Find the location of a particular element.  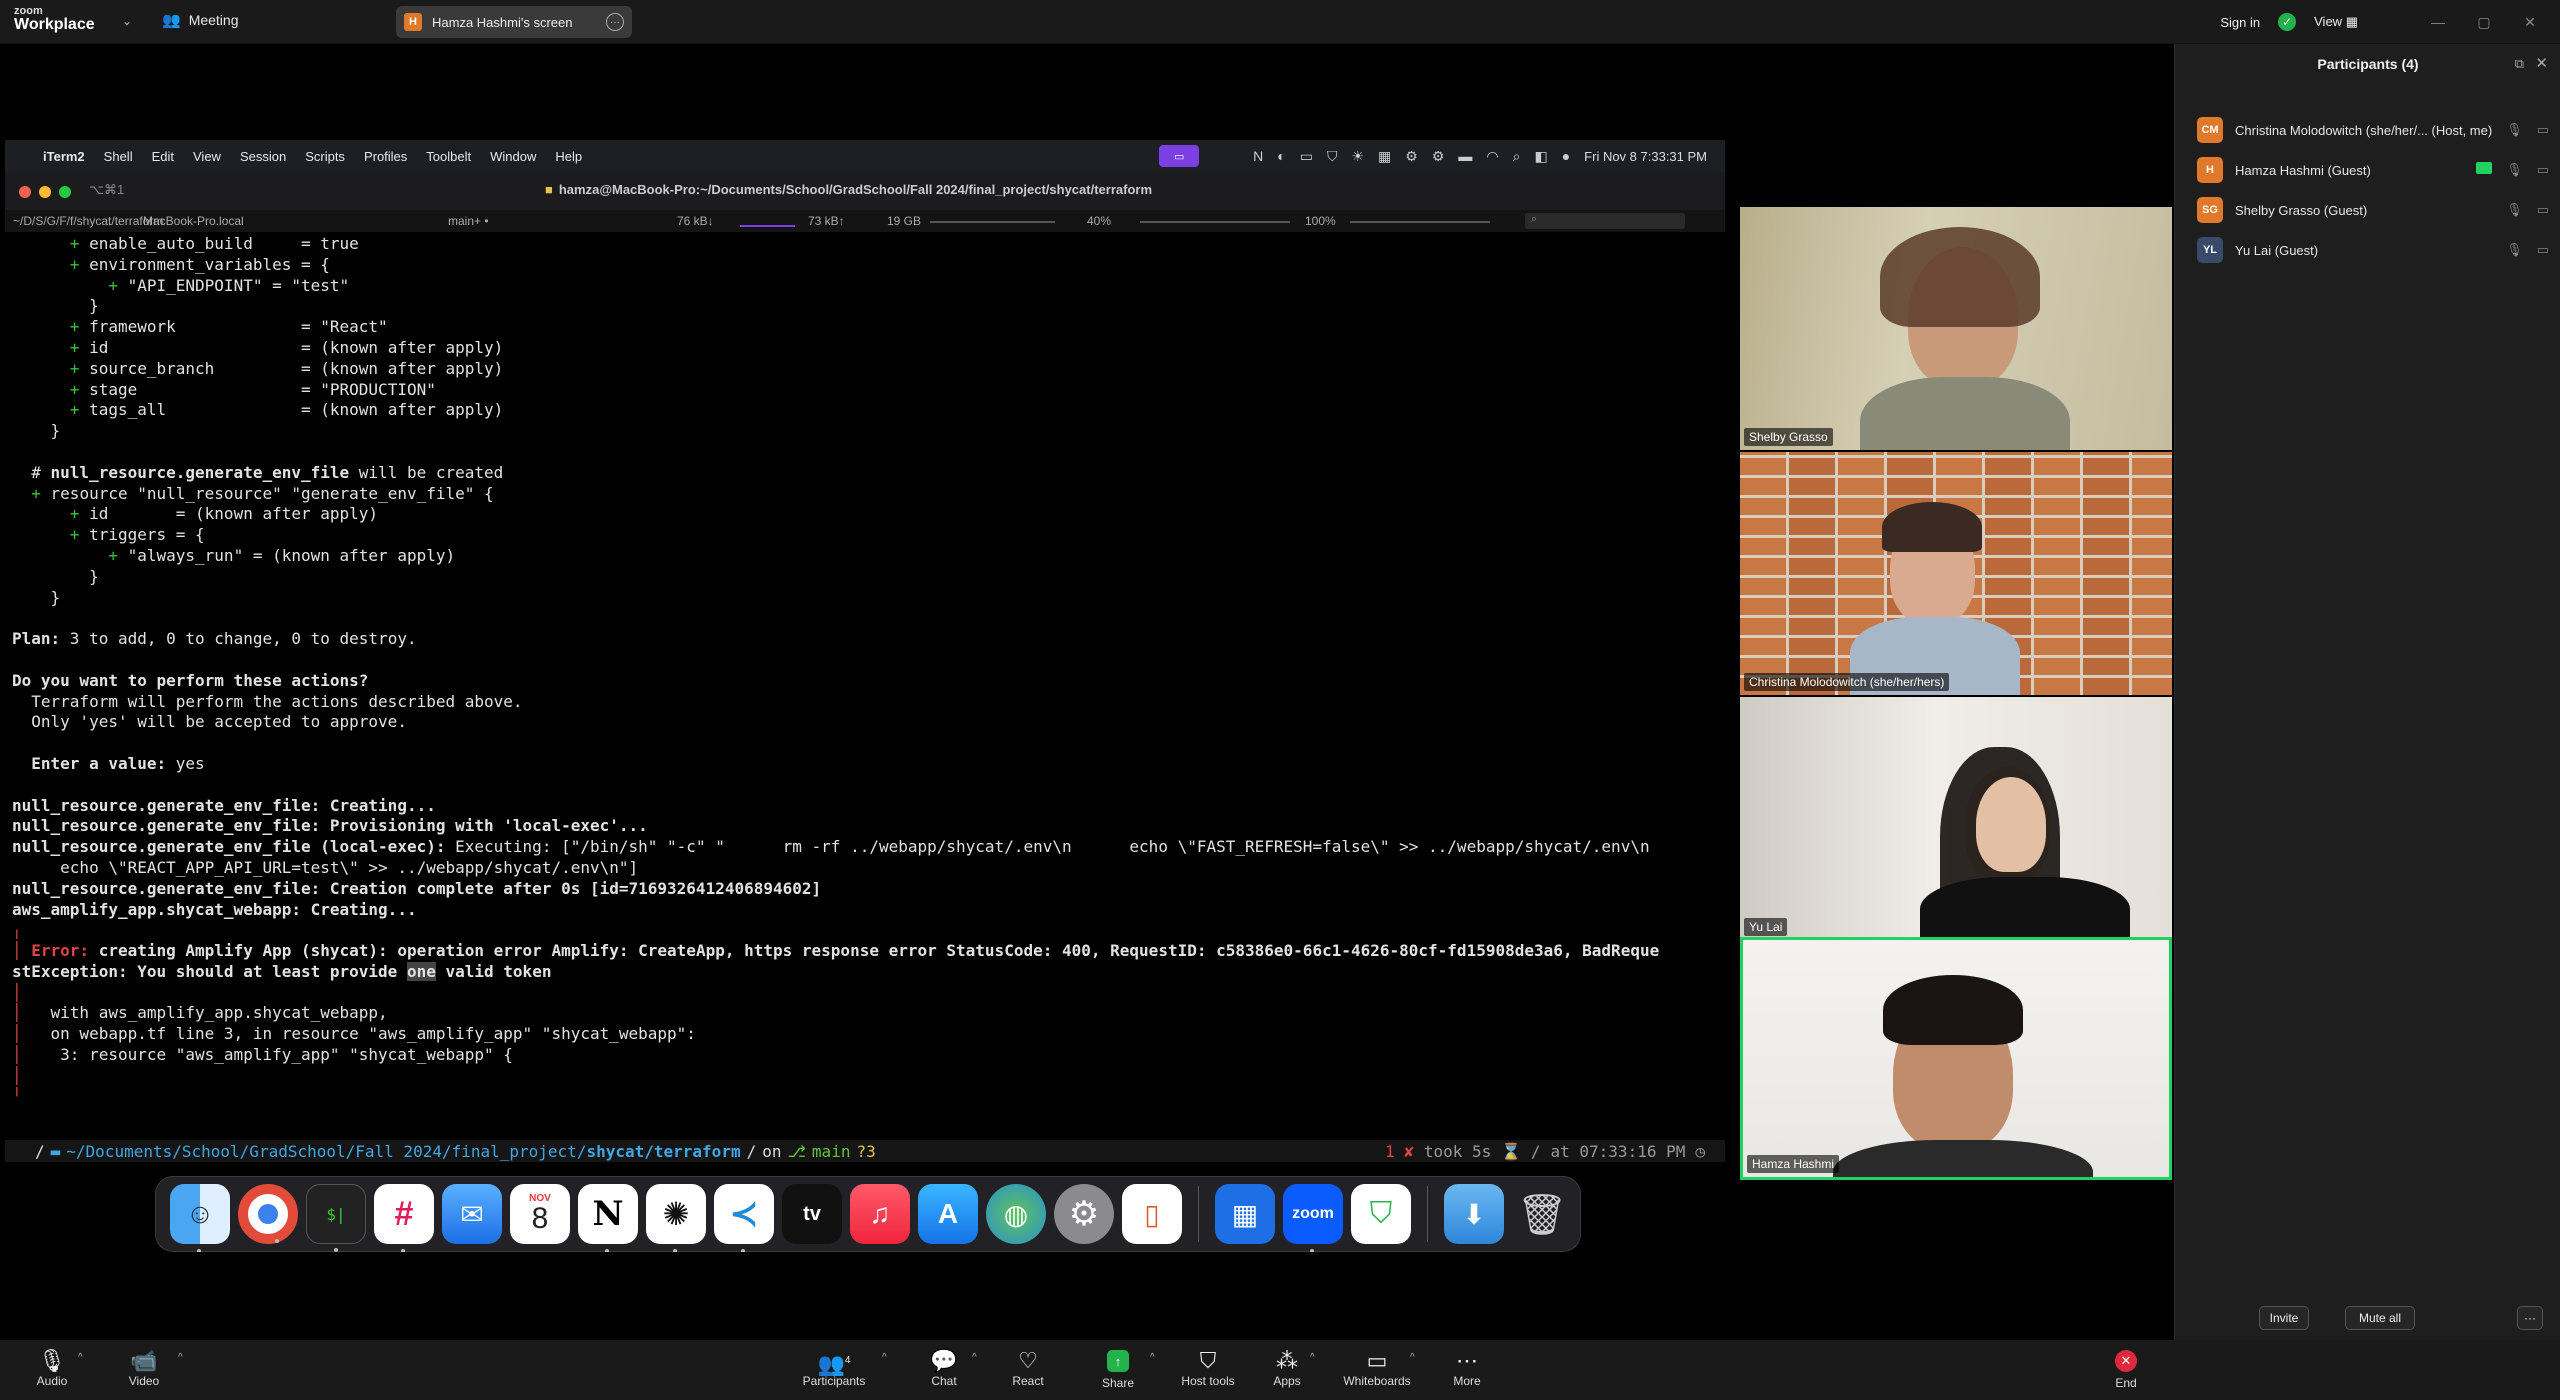

minimize-icon: — is located at coordinates (2438, 22).